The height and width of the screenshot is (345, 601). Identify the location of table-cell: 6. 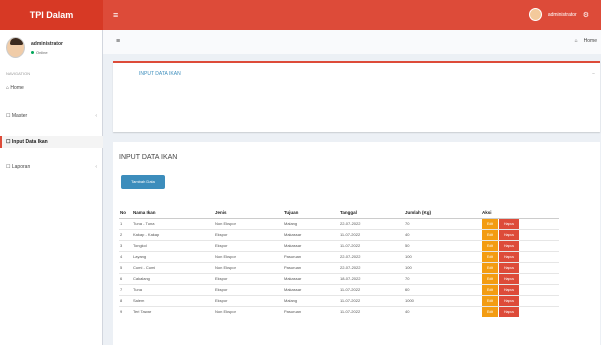
(125, 278).